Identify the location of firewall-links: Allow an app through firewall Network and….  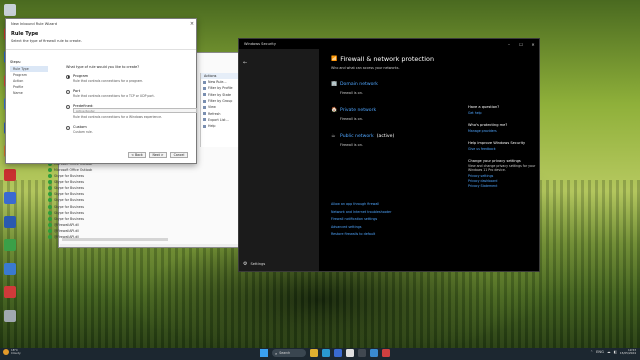
(361, 220).